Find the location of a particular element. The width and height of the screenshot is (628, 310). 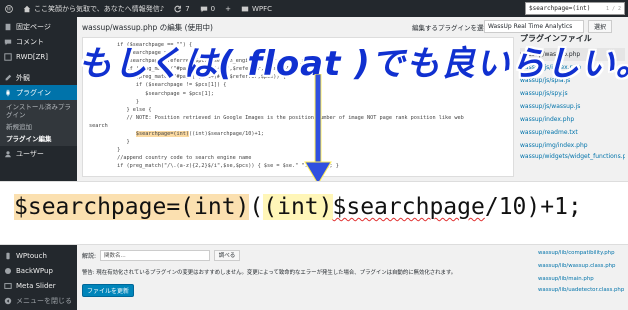

documentation-row: 解説: 関数名... 調べる is located at coordinates (298, 255).